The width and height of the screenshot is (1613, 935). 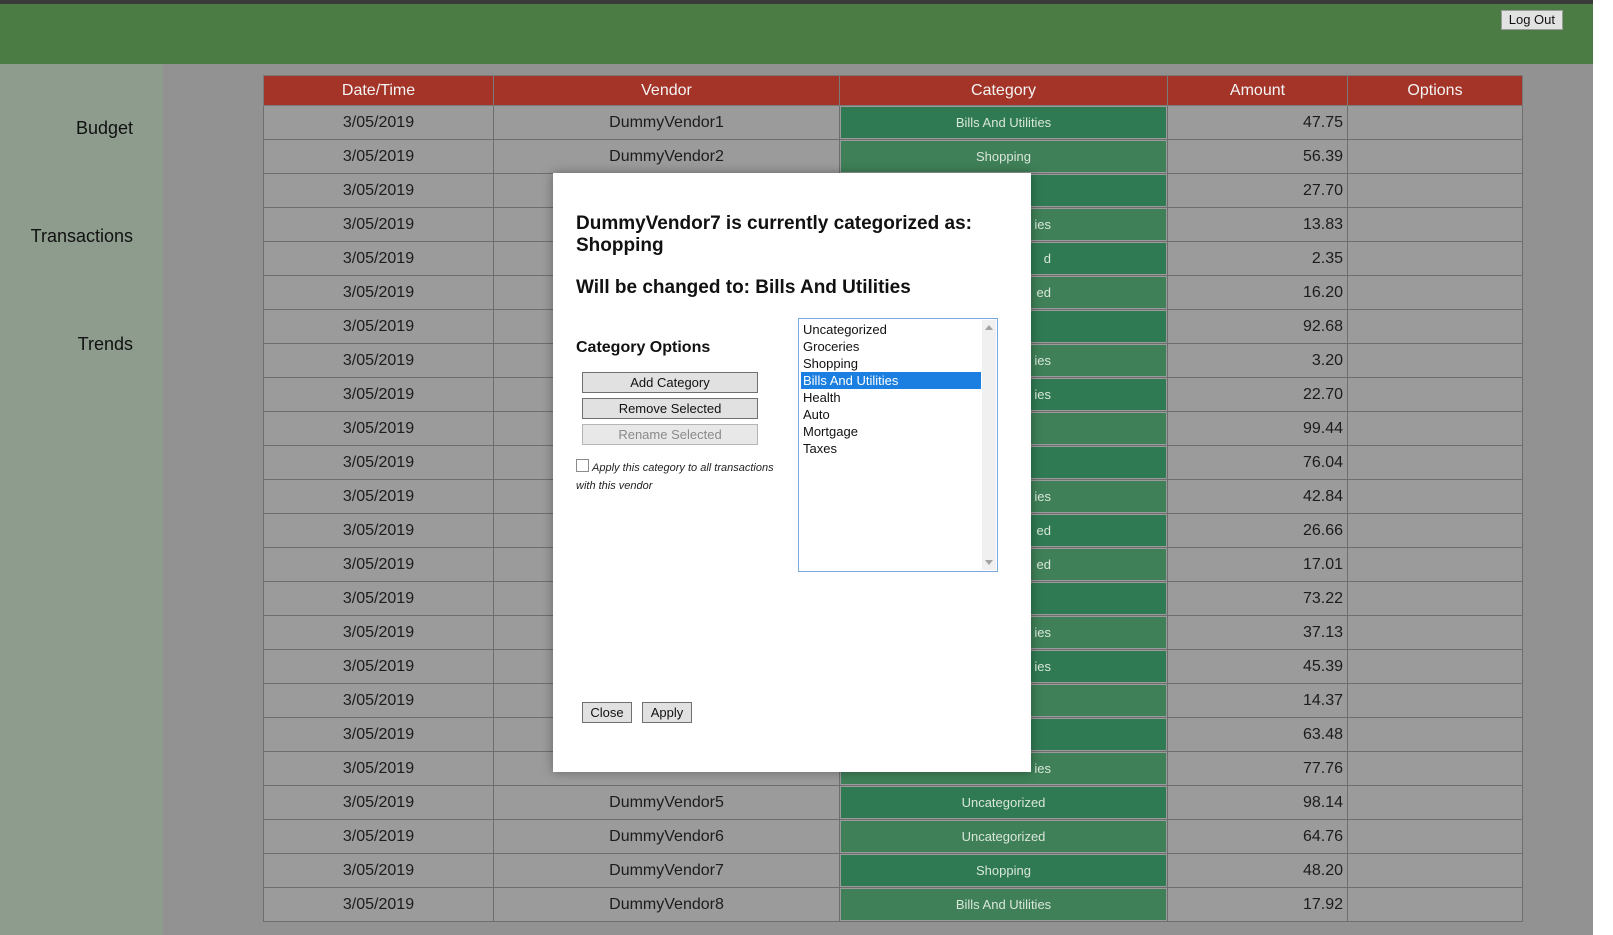 I want to click on column-header-options: Options, so click(x=1435, y=90).